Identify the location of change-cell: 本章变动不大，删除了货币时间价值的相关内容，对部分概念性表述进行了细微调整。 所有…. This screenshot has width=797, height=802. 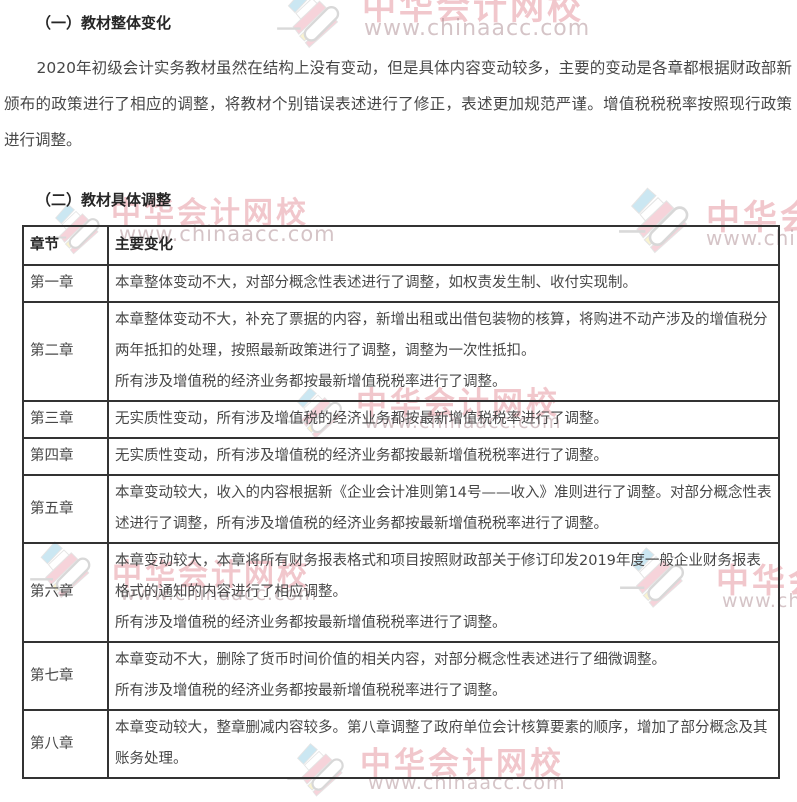
(443, 676).